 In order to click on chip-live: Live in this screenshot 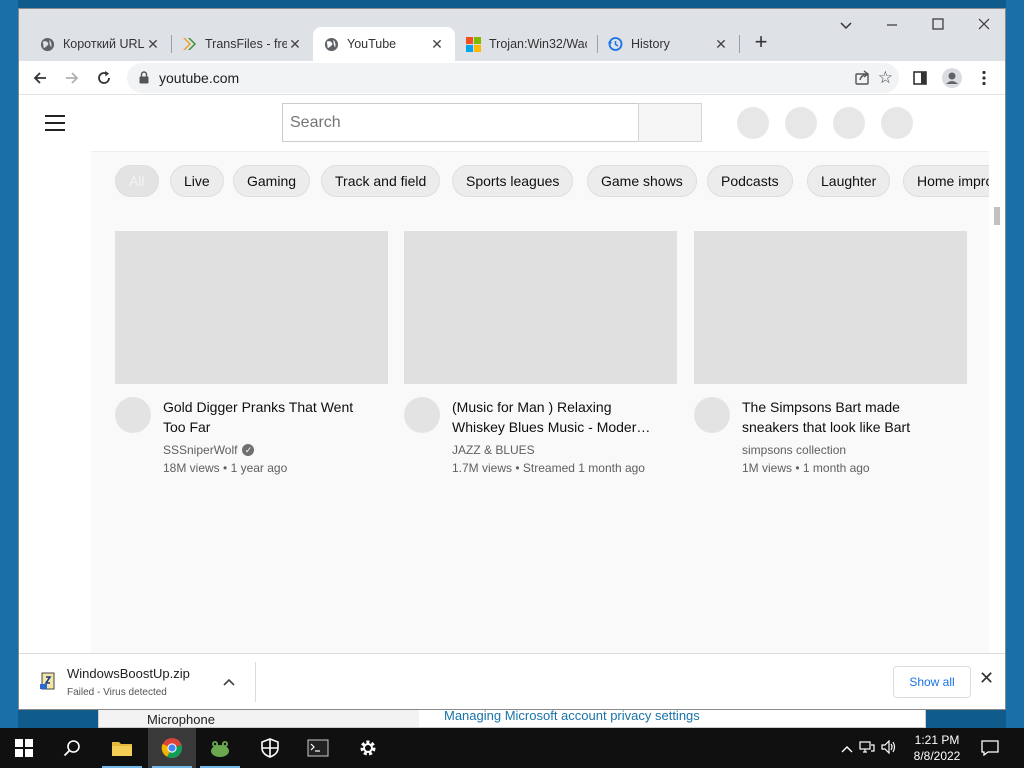, I will do `click(197, 181)`.